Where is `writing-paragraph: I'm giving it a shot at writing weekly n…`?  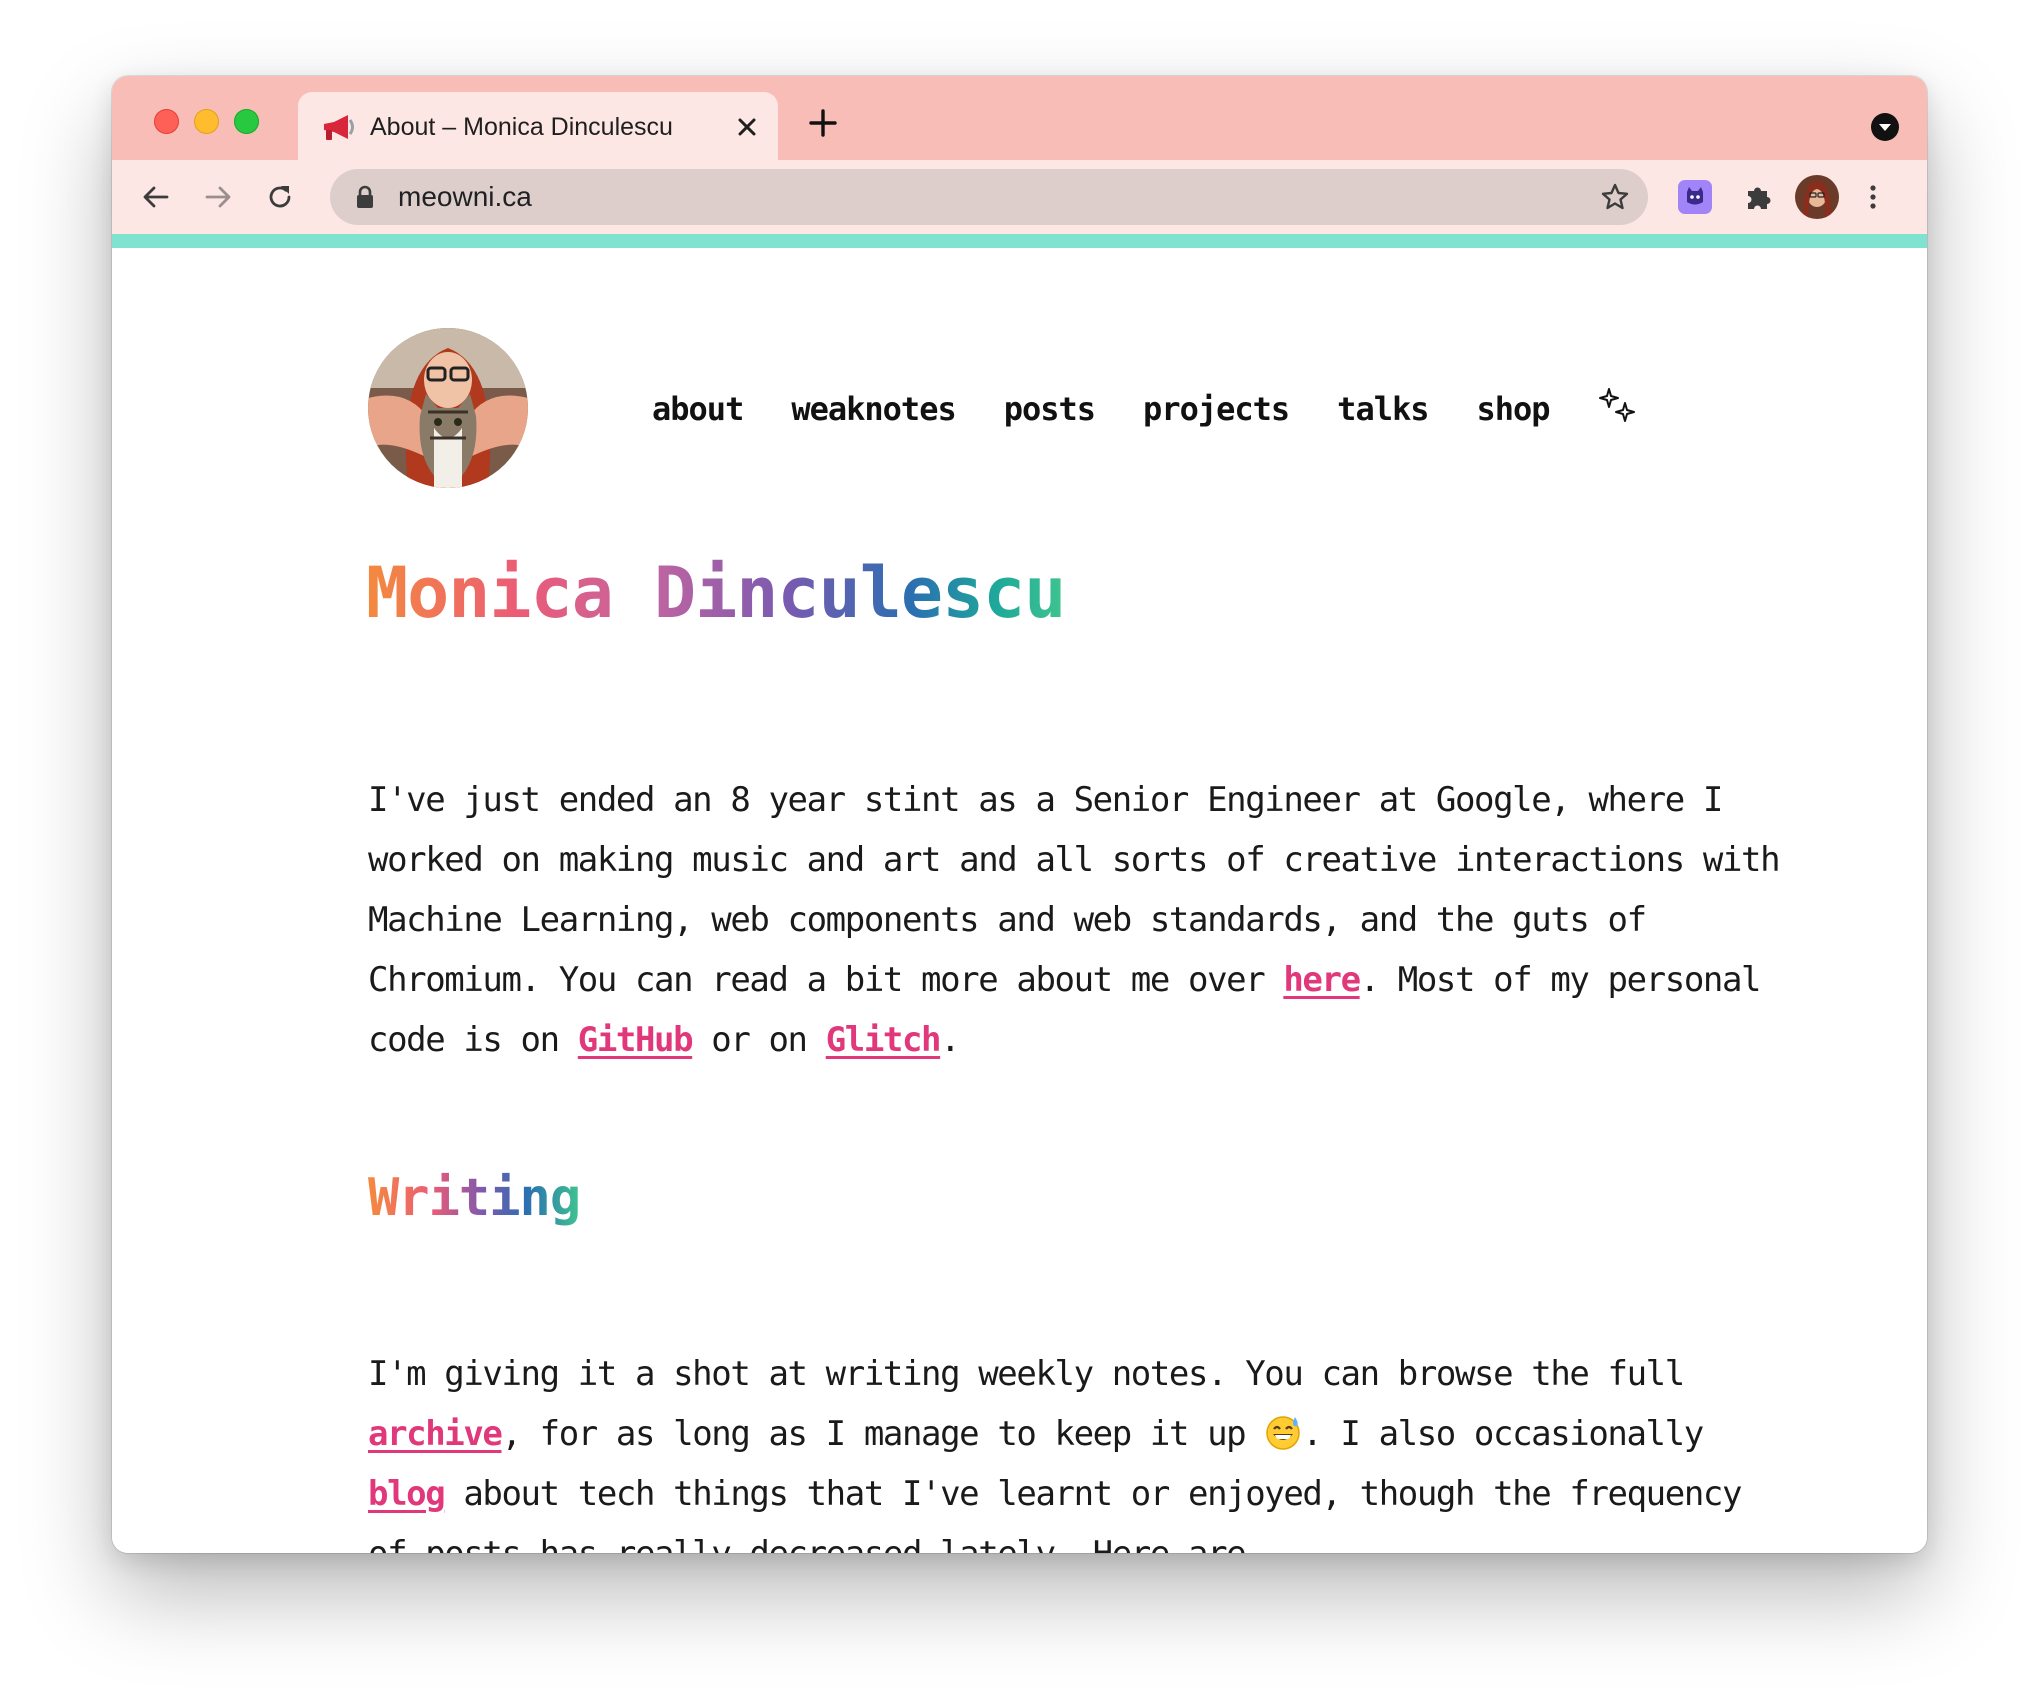 writing-paragraph: I'm giving it a shot at writing weekly n… is located at coordinates (1078, 1448).